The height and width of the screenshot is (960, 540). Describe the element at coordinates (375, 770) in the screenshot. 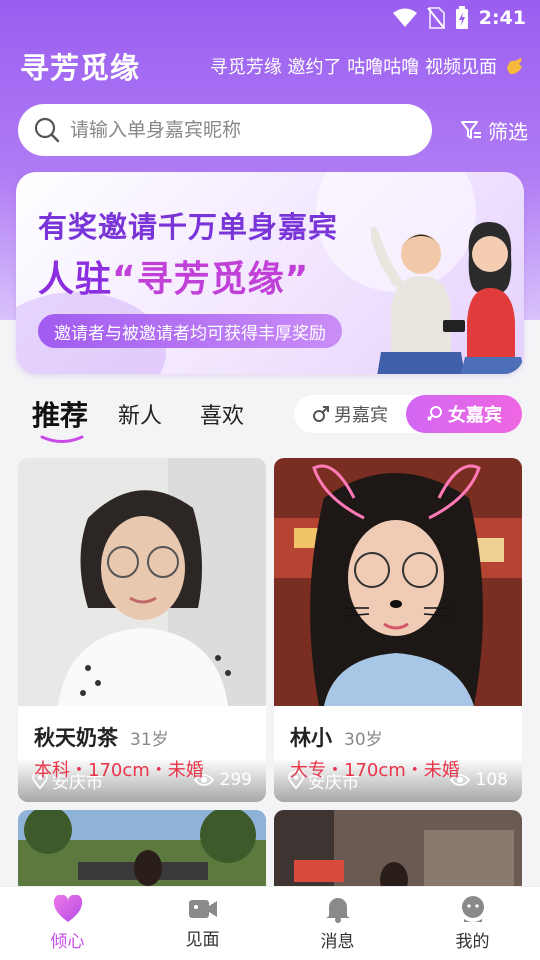

I see `profile-info: 大专・170cm・未婚` at that location.